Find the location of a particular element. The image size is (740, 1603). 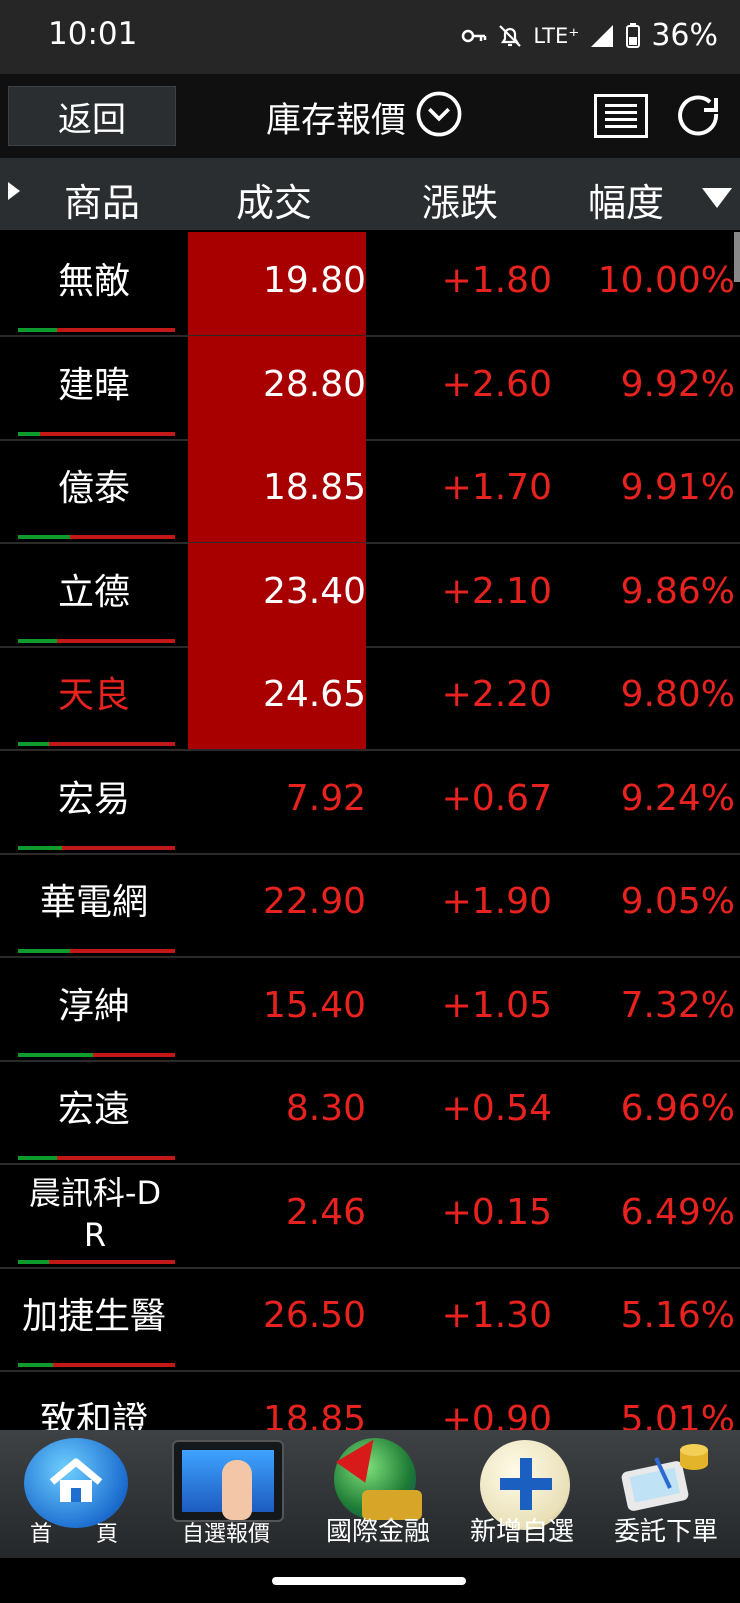

back-button: 返回 is located at coordinates (92, 116).